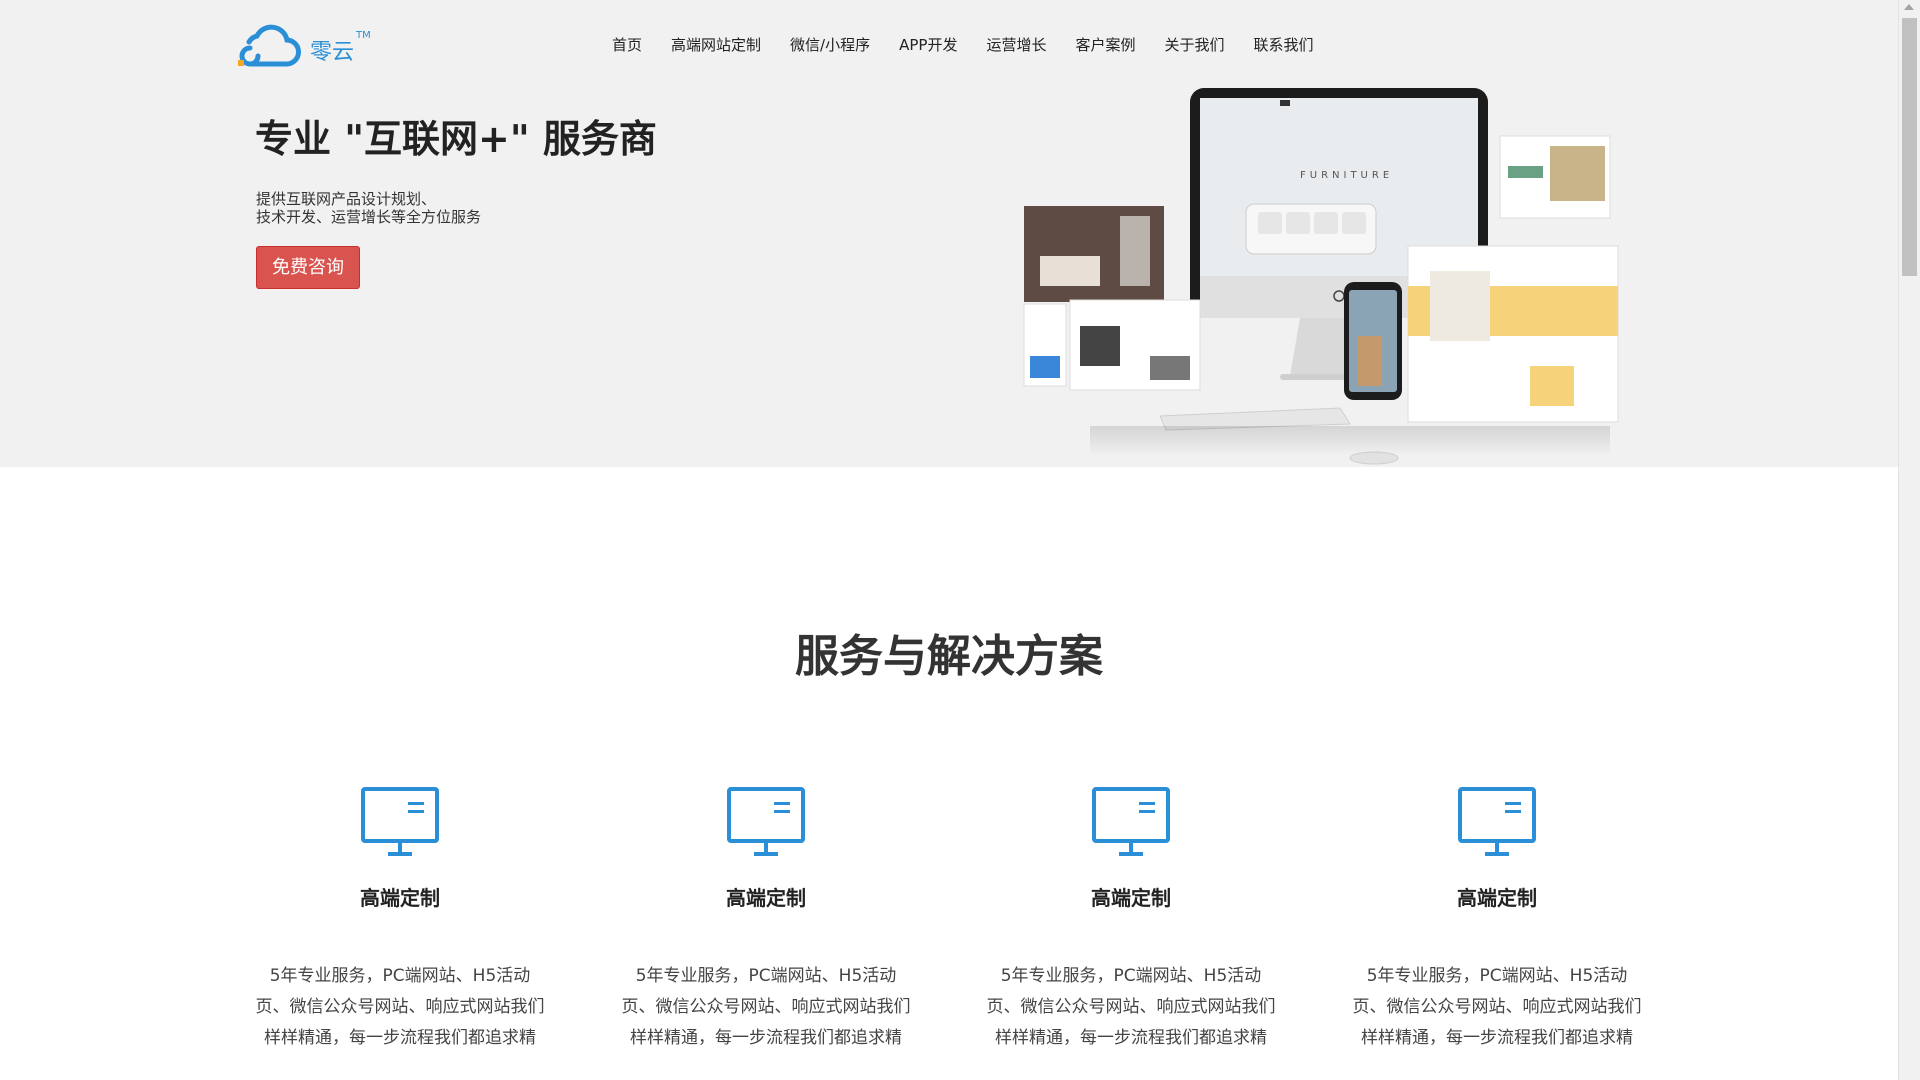  Describe the element at coordinates (1909, 147) in the screenshot. I see `scroll-thumb` at that location.